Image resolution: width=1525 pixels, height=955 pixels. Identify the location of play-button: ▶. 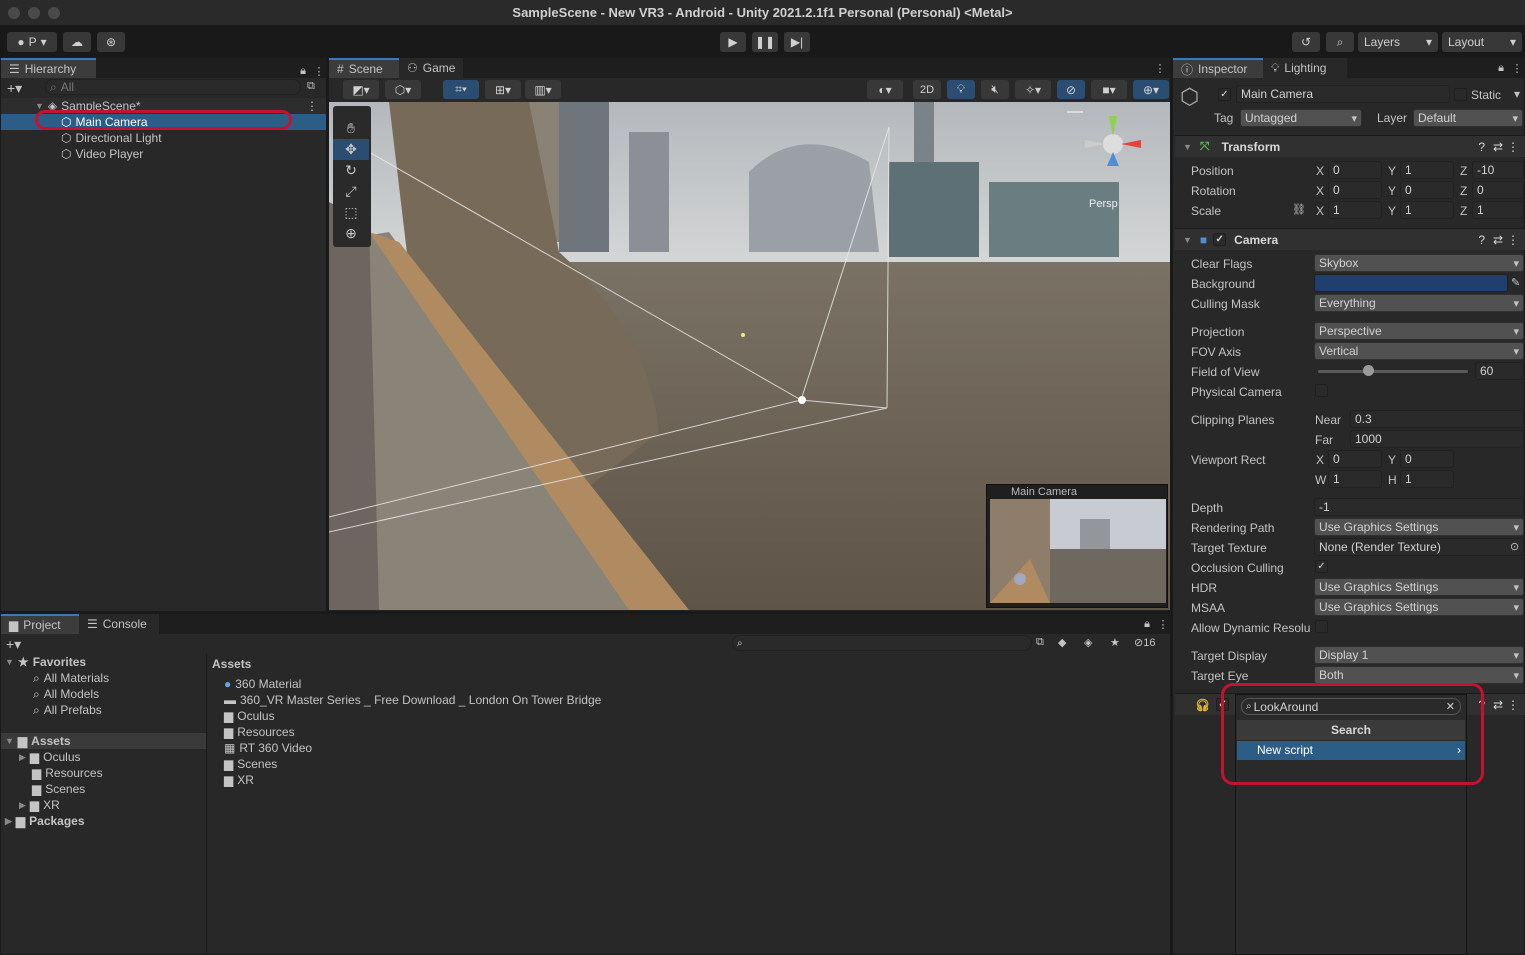
(733, 42).